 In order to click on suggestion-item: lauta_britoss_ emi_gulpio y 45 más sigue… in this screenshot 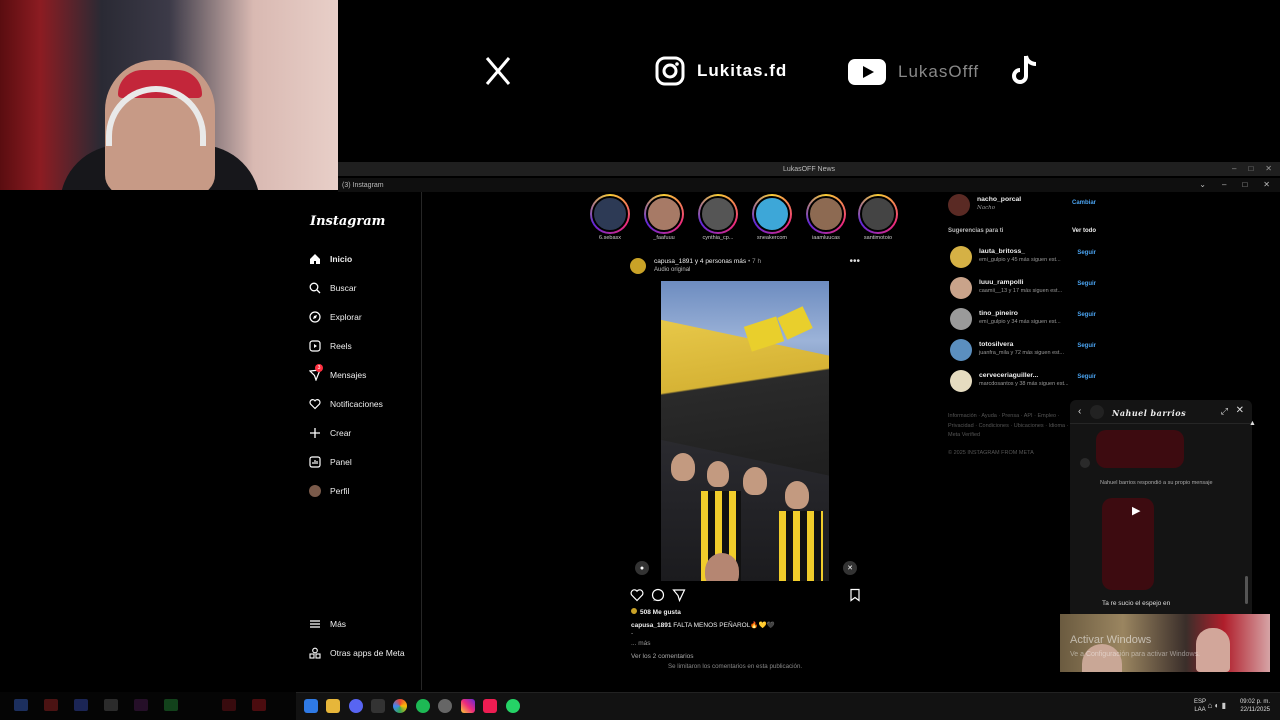, I will do `click(1023, 256)`.